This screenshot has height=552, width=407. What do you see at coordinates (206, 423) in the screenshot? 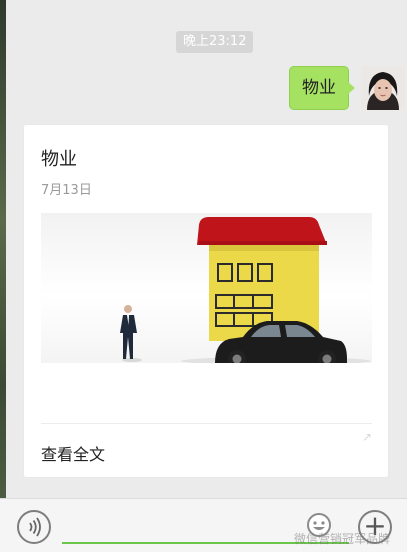
I see `card-divider` at bounding box center [206, 423].